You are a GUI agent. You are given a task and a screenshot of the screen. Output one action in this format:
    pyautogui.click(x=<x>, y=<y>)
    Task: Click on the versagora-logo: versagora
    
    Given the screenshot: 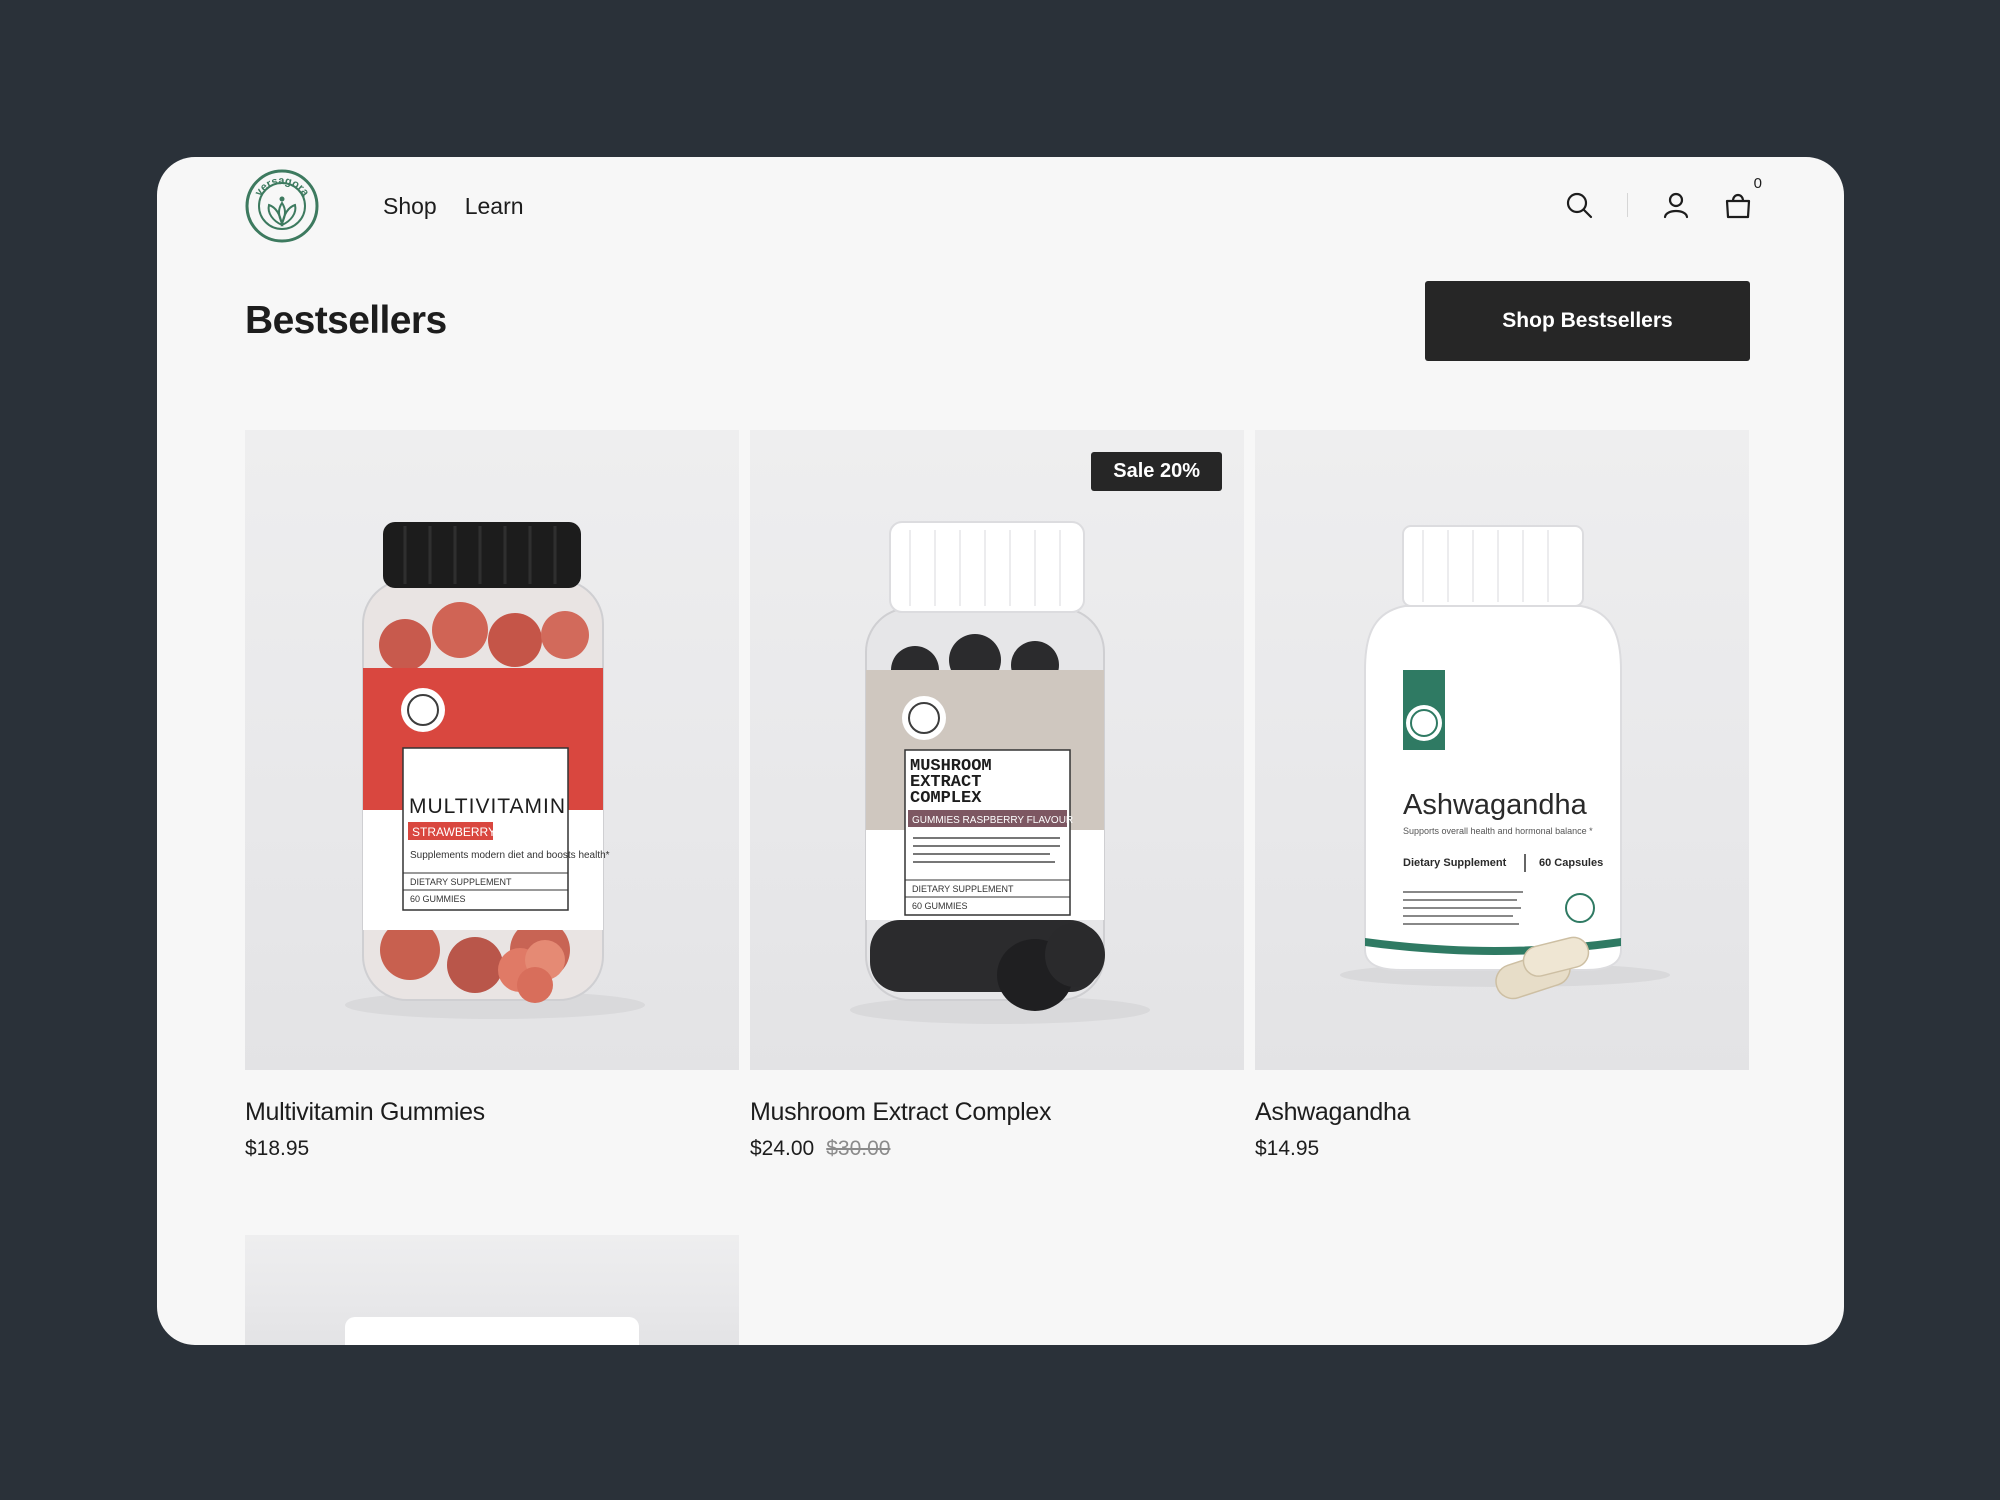 What is the action you would take?
    pyautogui.click(x=282, y=206)
    